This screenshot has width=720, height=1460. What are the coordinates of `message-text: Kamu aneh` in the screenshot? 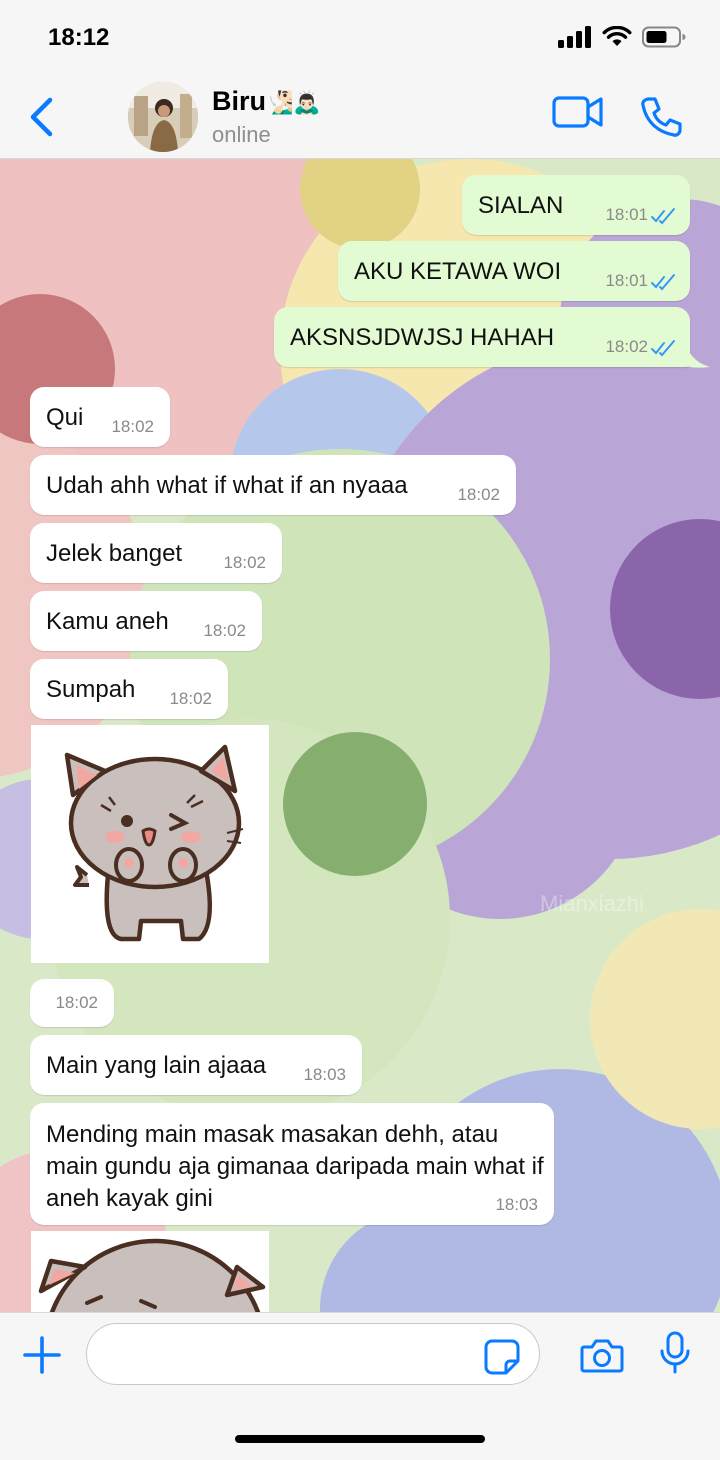 It's located at (107, 621).